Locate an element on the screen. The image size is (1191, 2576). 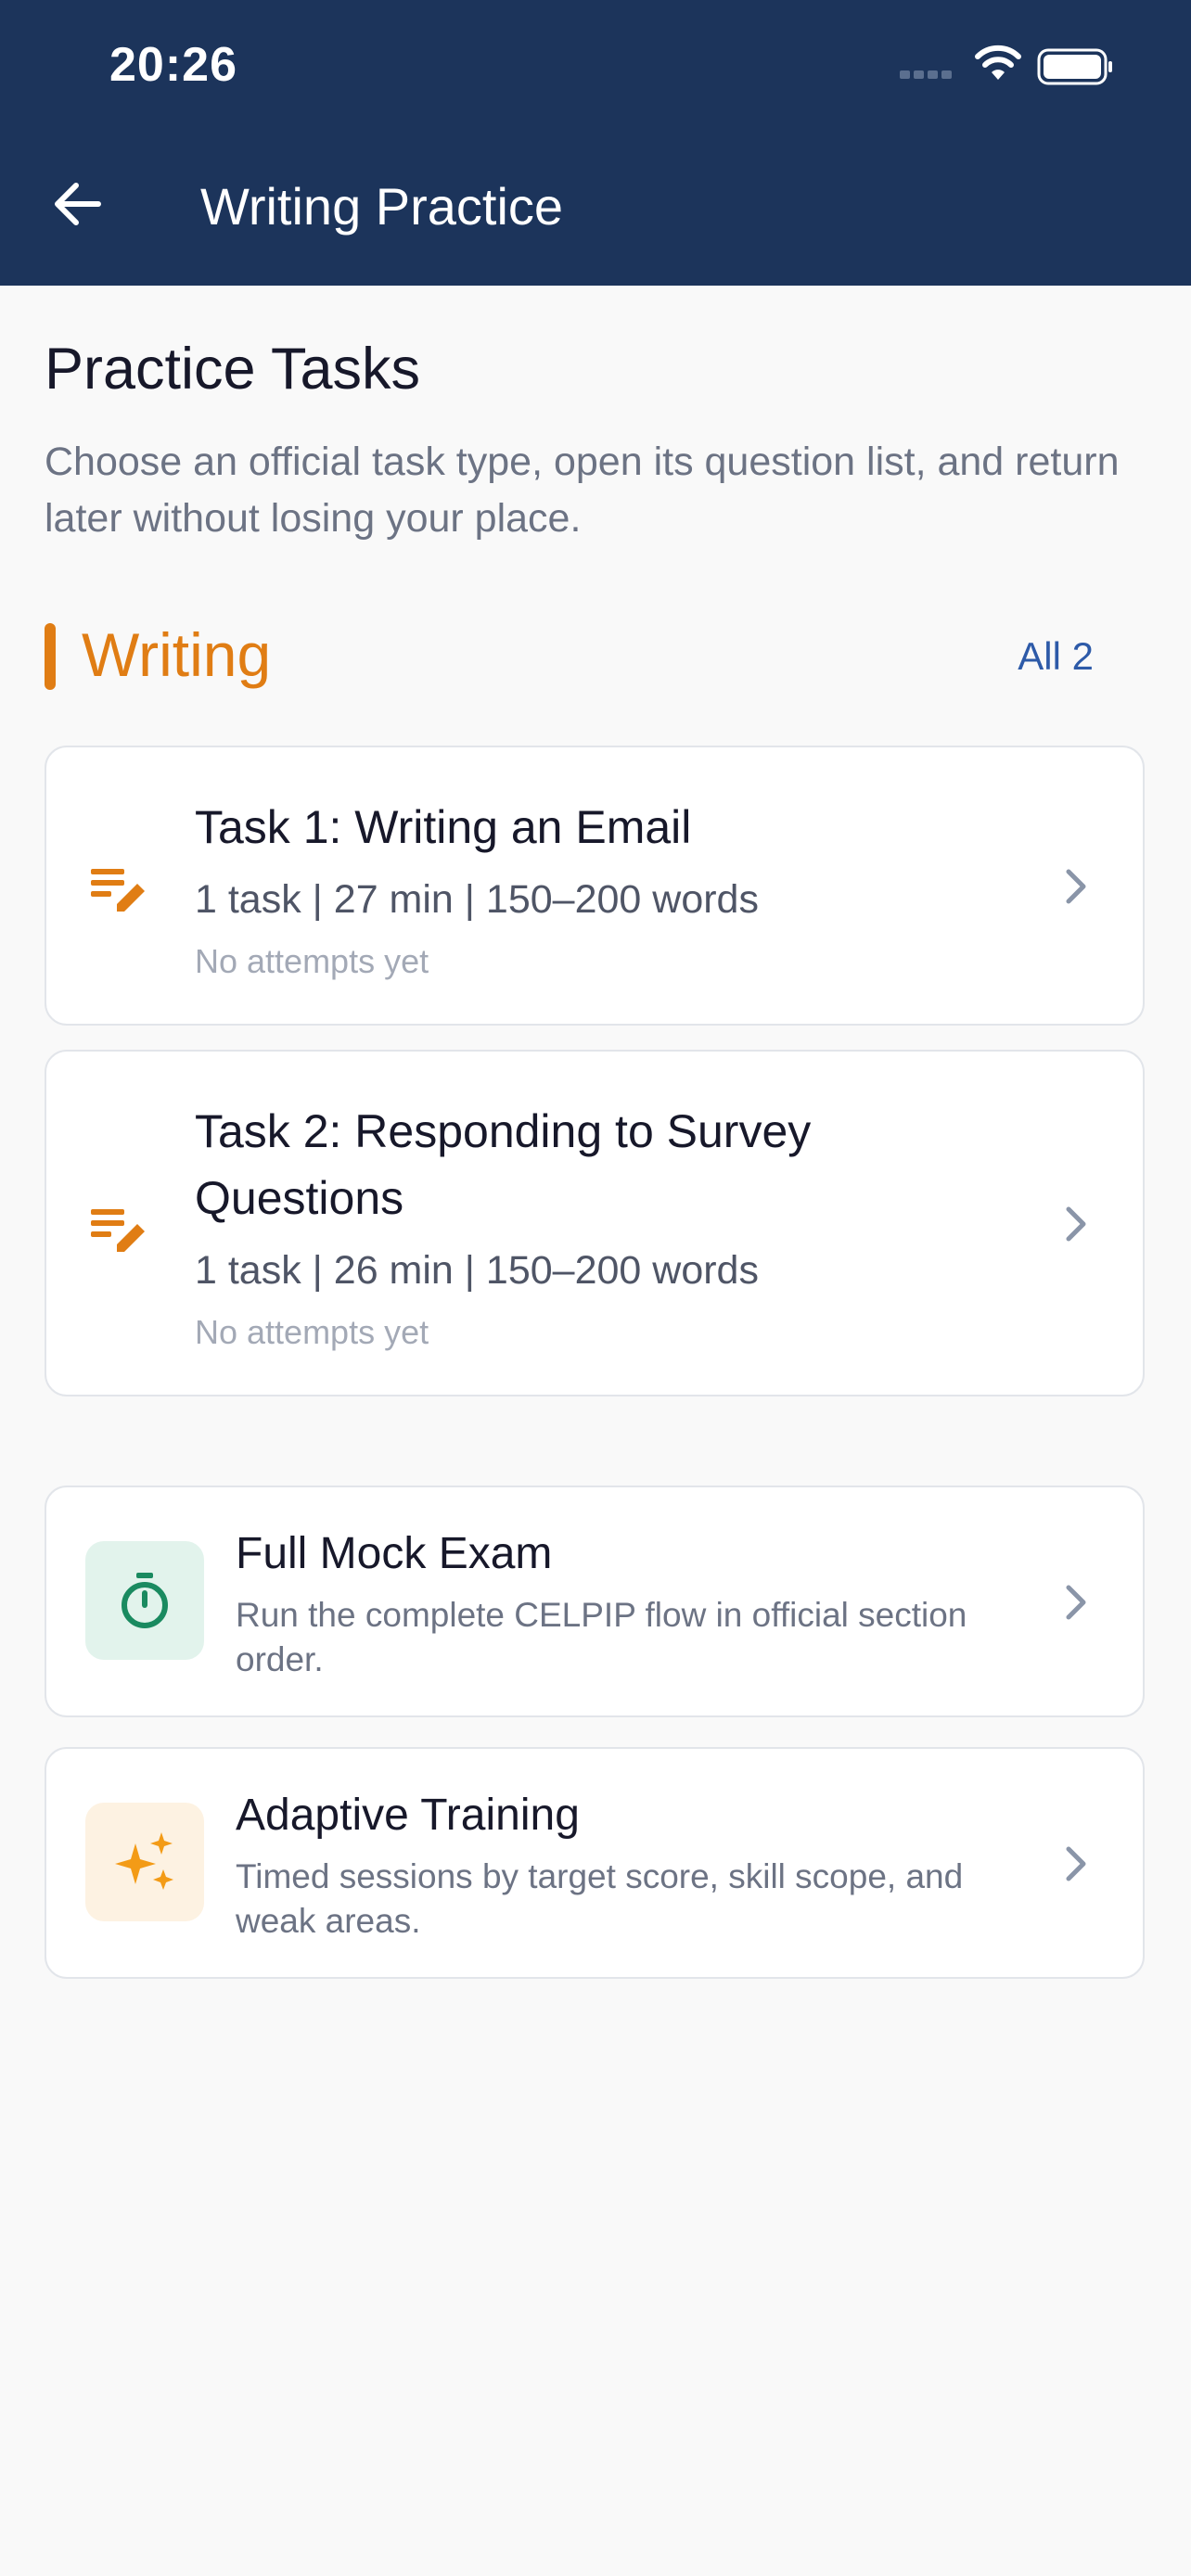
feature-title: Adaptive Training is located at coordinates (408, 1815).